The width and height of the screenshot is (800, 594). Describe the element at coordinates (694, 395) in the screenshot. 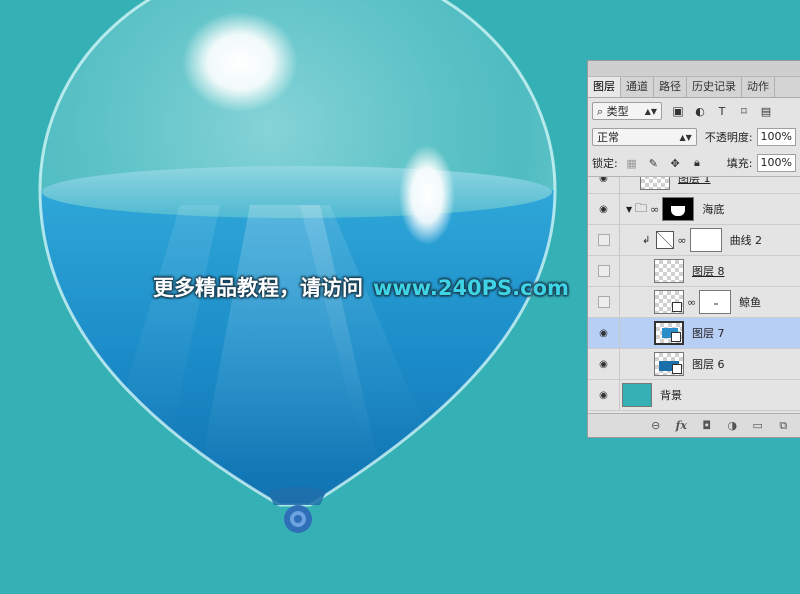

I see `layer-row-background: ◉ 背景` at that location.